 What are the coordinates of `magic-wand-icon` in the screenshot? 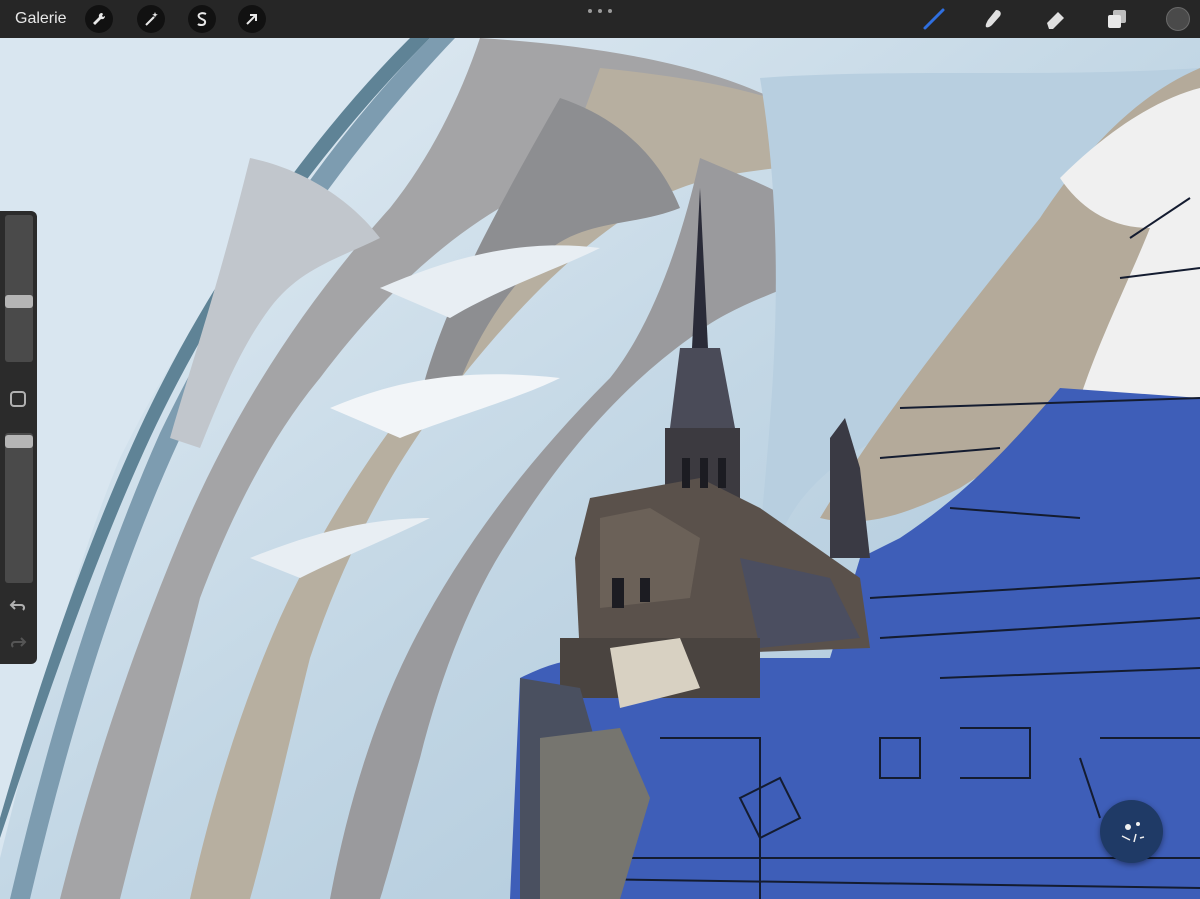 It's located at (151, 19).